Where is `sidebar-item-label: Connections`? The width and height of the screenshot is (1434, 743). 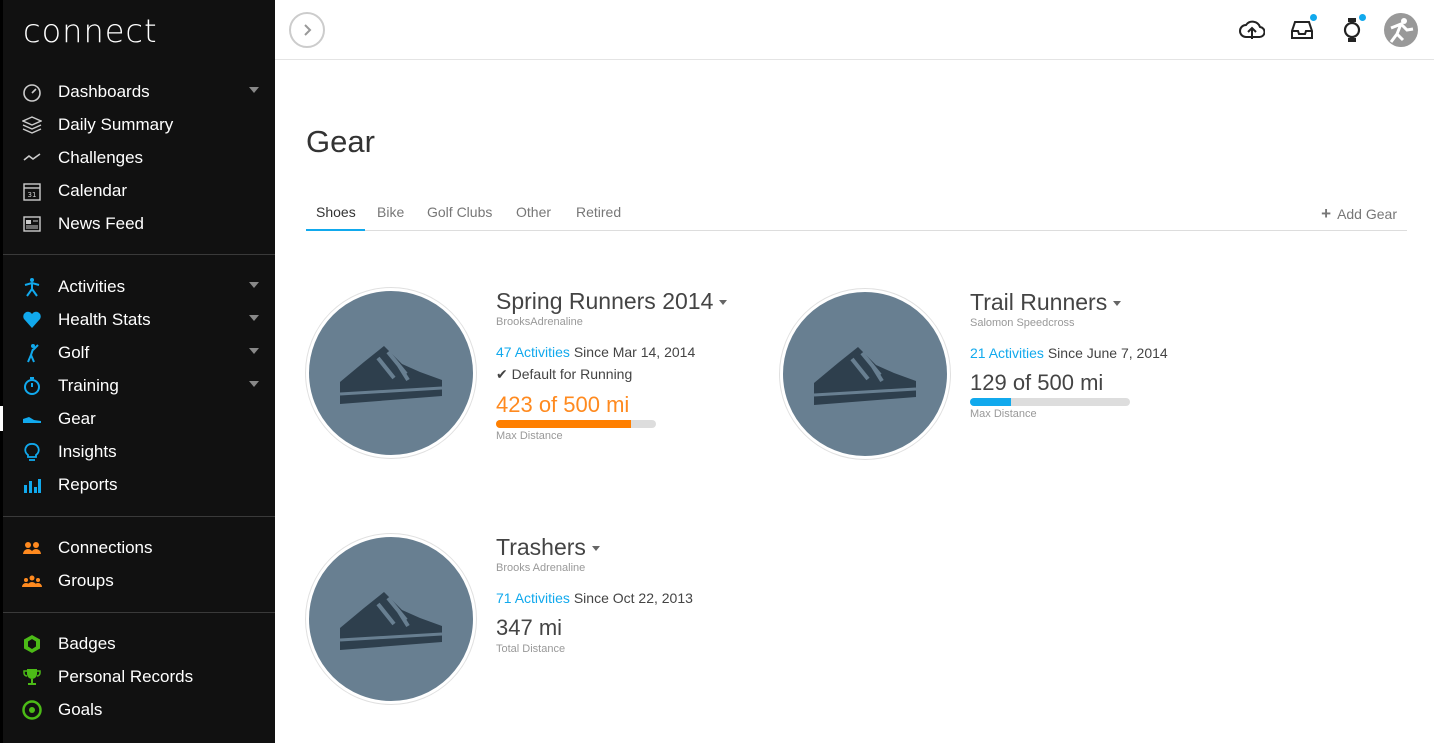
sidebar-item-label: Connections is located at coordinates (105, 547).